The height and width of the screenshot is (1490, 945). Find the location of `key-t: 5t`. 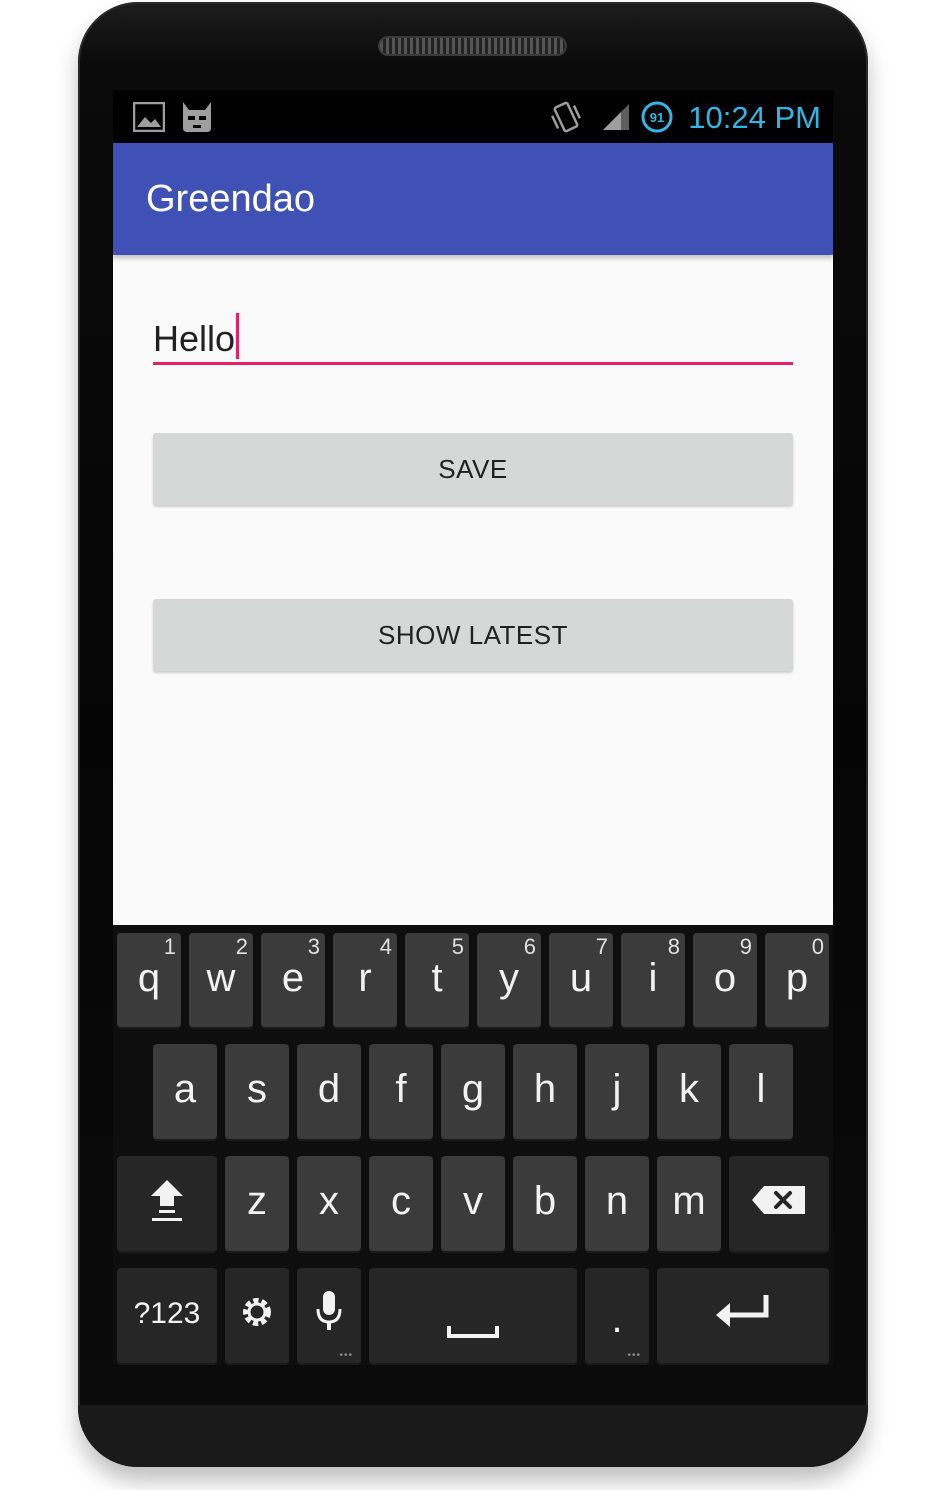

key-t: 5t is located at coordinates (437, 980).